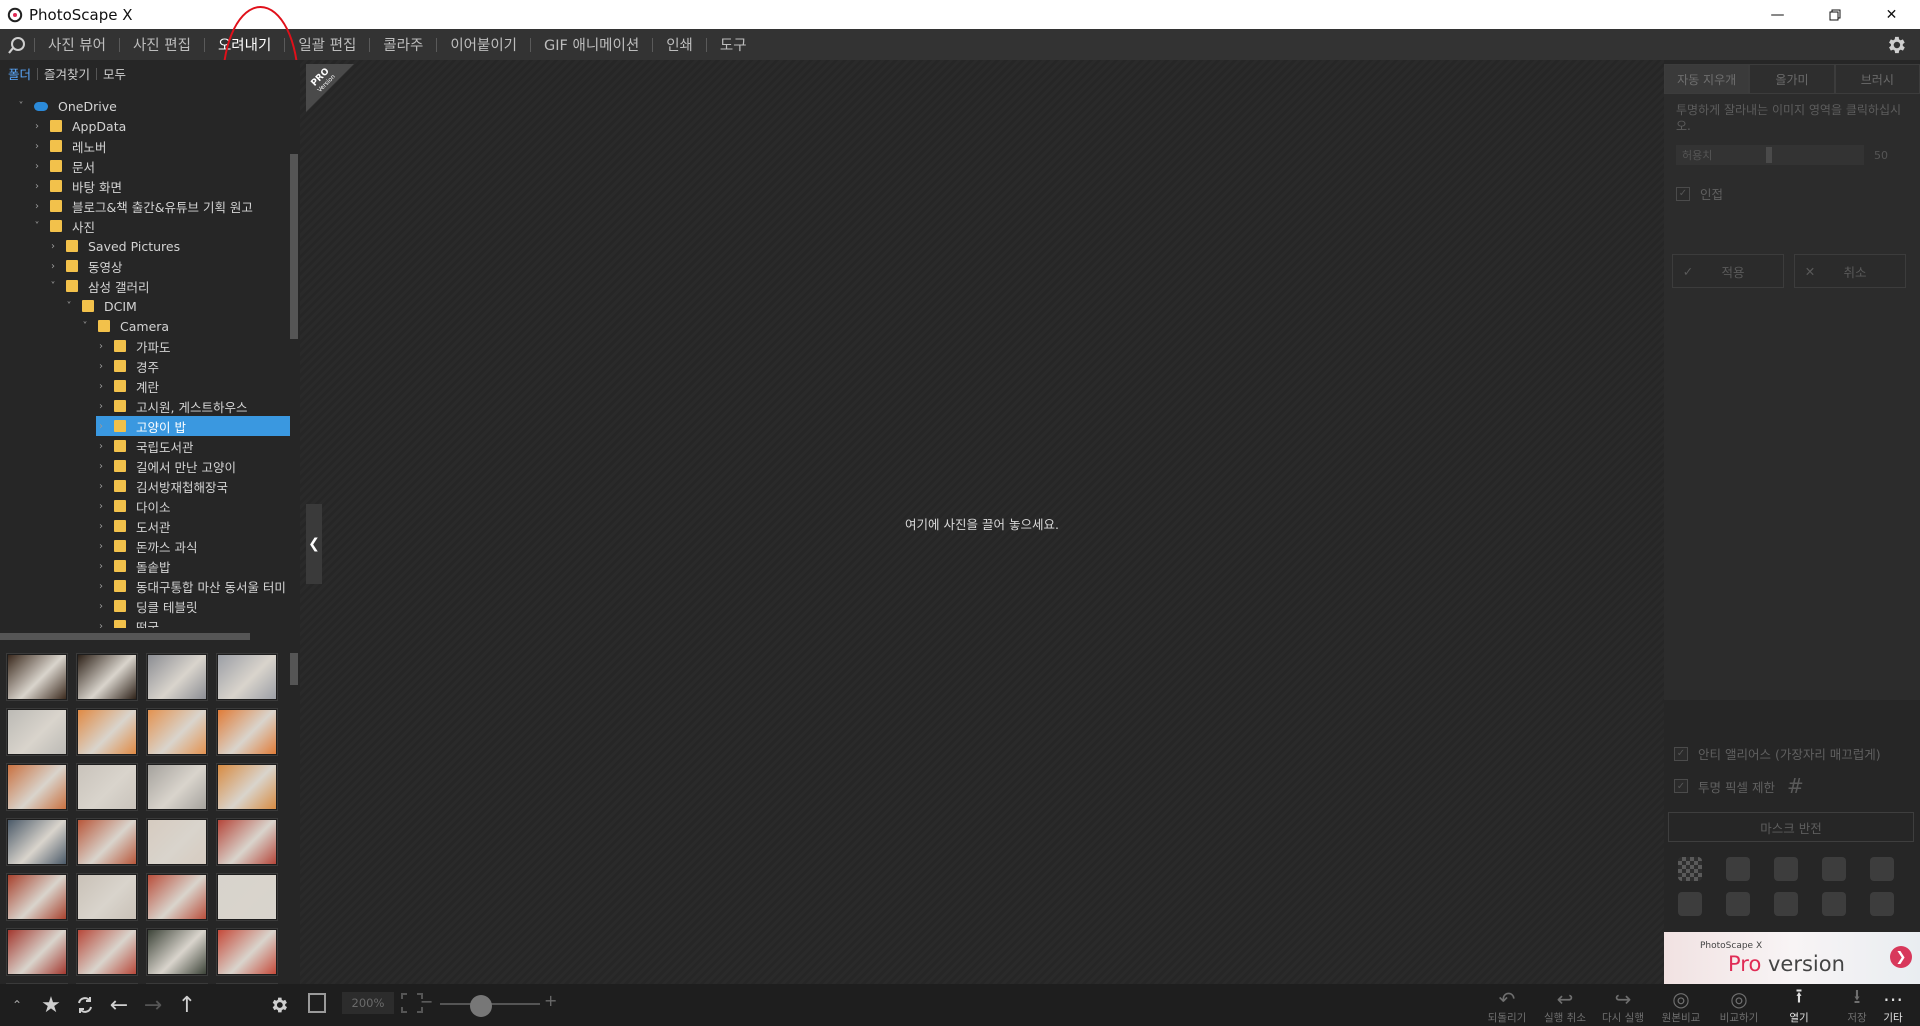 This screenshot has height=1026, width=1920. Describe the element at coordinates (314, 544) in the screenshot. I see `collapse-left-panel-button: ❮` at that location.